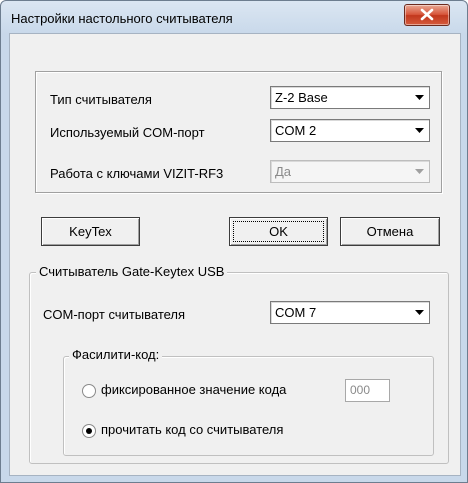 The width and height of the screenshot is (468, 483). Describe the element at coordinates (193, 389) in the screenshot. I see `radio-fixed-code-label: фиксированное значение кода` at that location.